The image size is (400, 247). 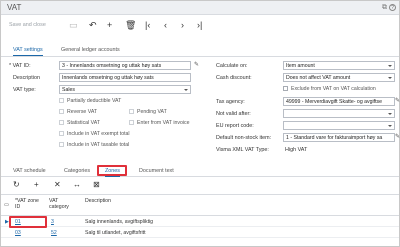 I want to click on zone-cell-highlight, so click(x=28, y=222).